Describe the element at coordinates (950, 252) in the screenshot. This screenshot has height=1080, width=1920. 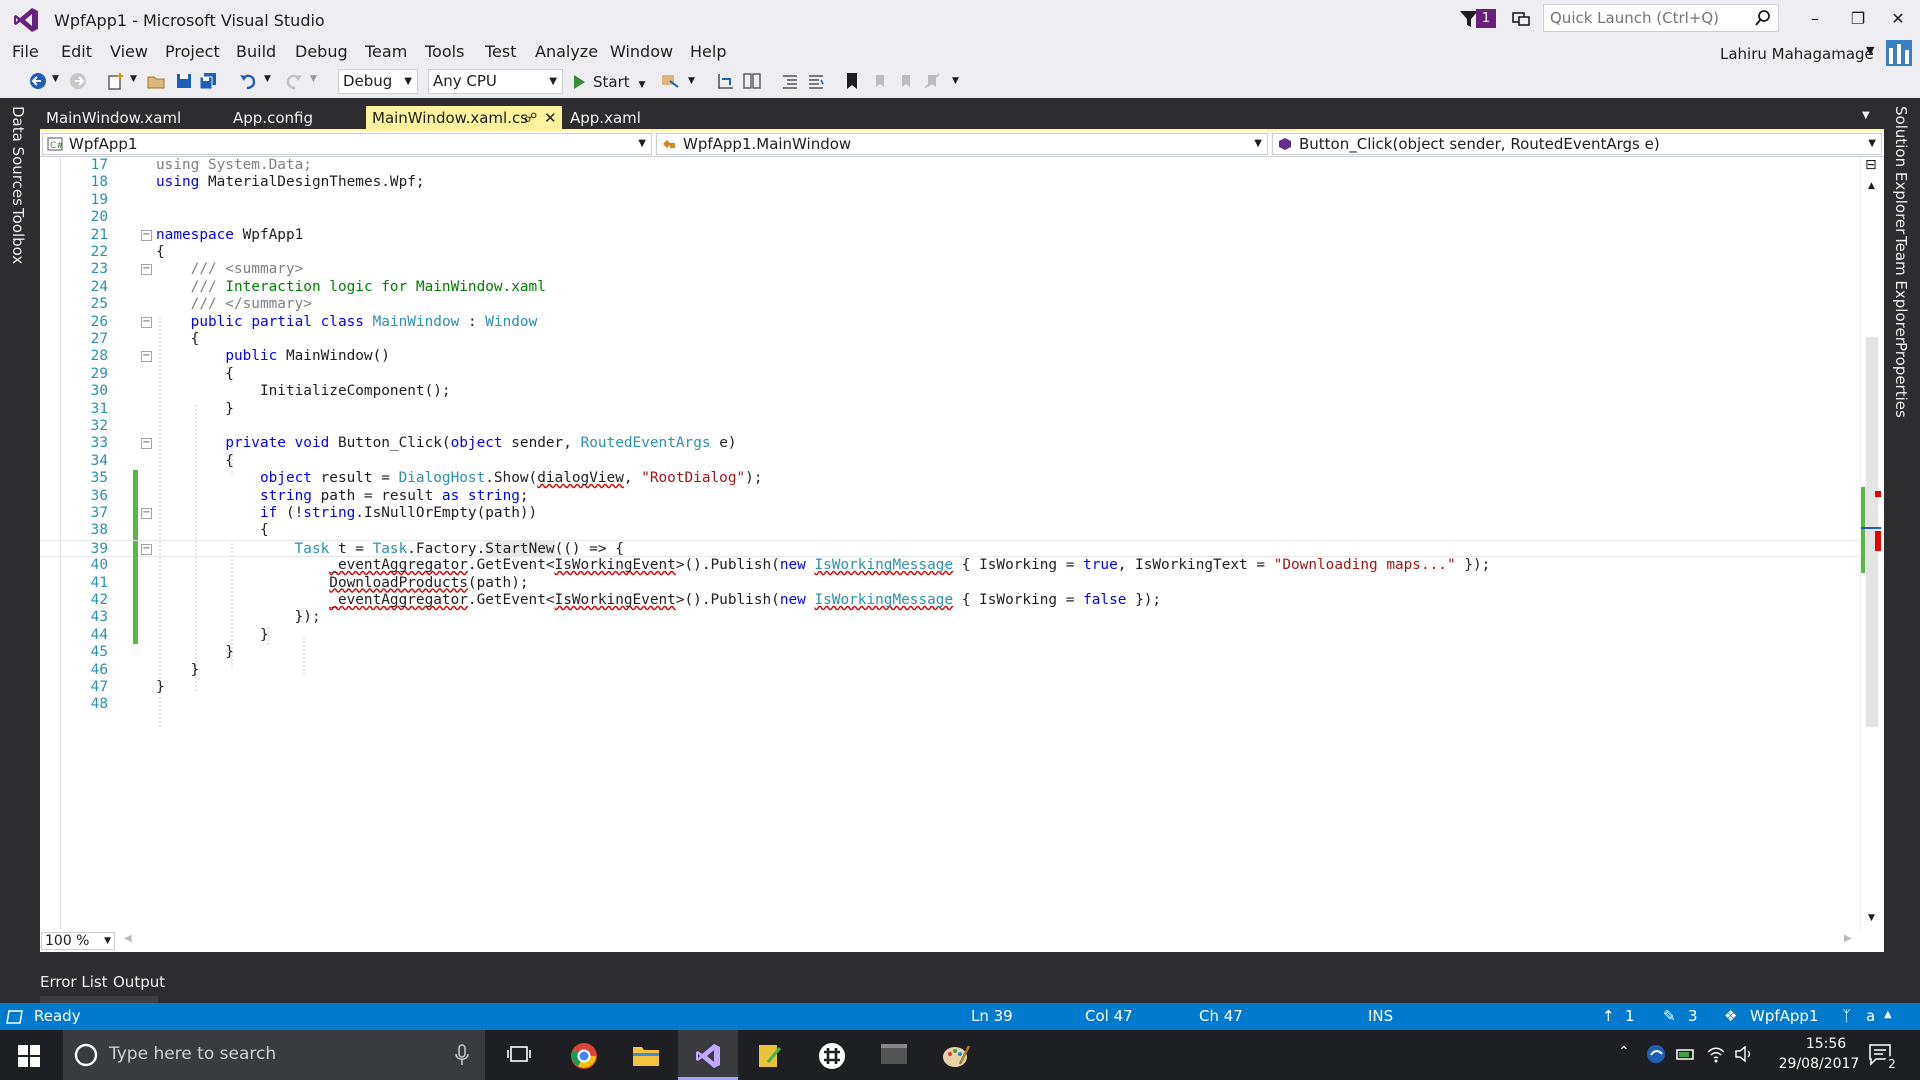
I see `code-line-22: 22 {` at that location.